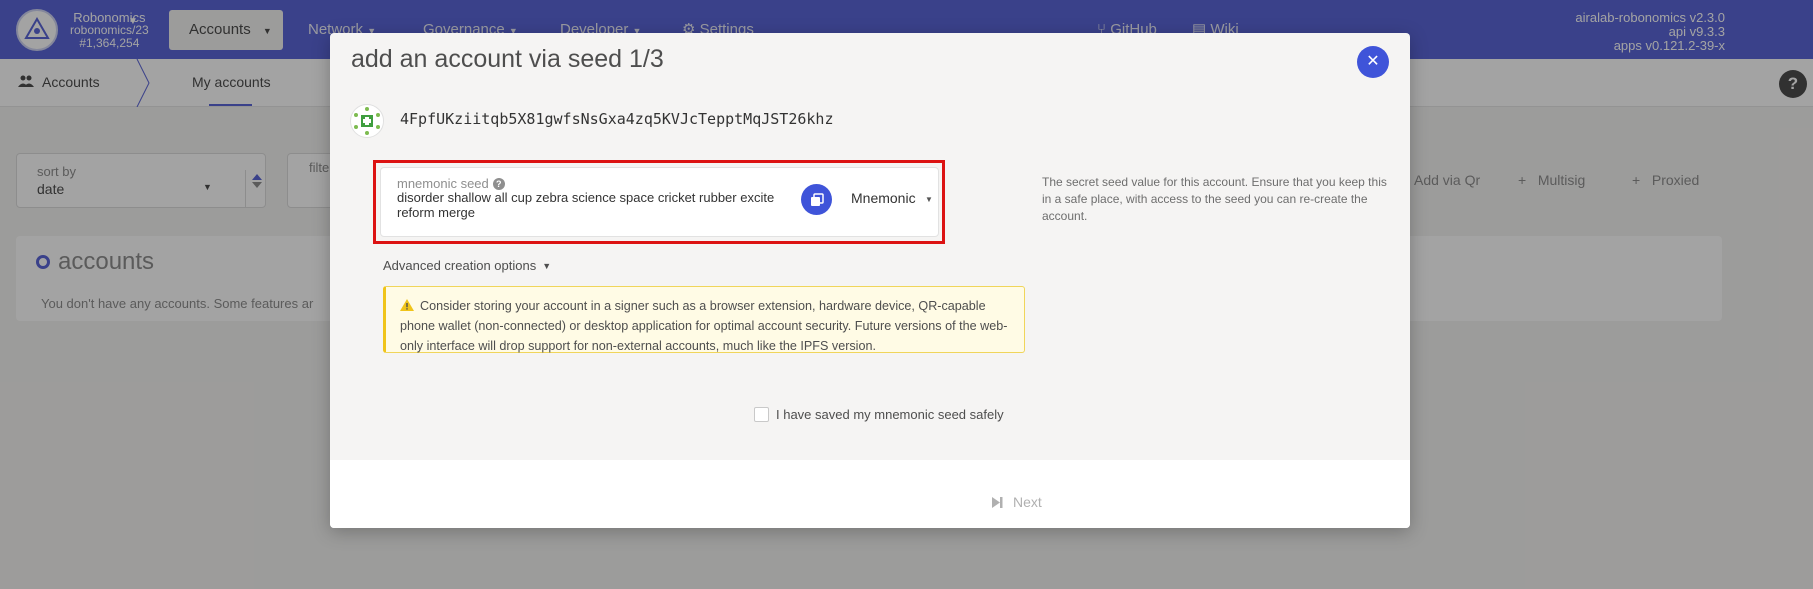 The width and height of the screenshot is (1813, 589). I want to click on seed-type-select: Mnemonic, so click(883, 198).